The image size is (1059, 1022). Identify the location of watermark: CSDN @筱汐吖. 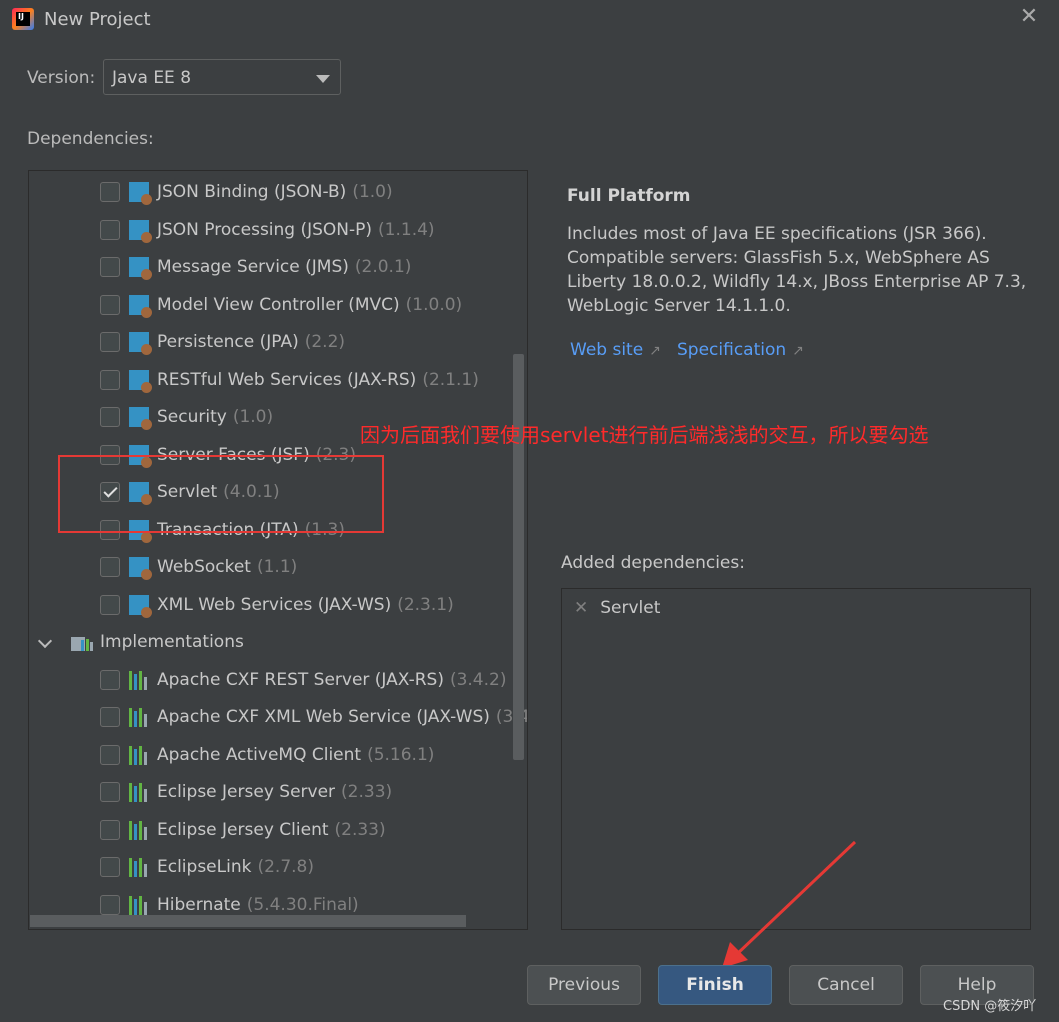
(990, 1006).